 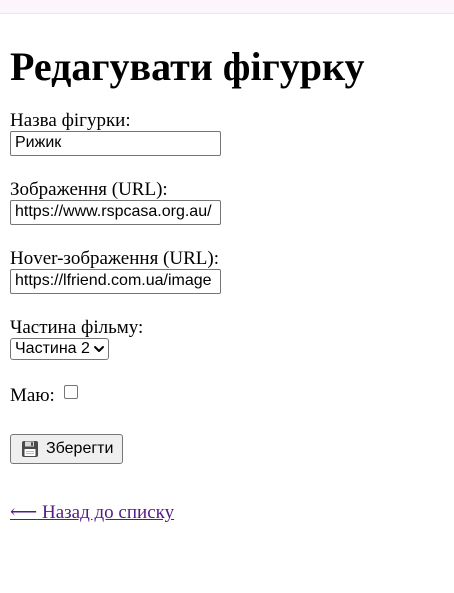 What do you see at coordinates (227, 339) in the screenshot?
I see `film-part-field-group: Частина фільму: Частина 2` at bounding box center [227, 339].